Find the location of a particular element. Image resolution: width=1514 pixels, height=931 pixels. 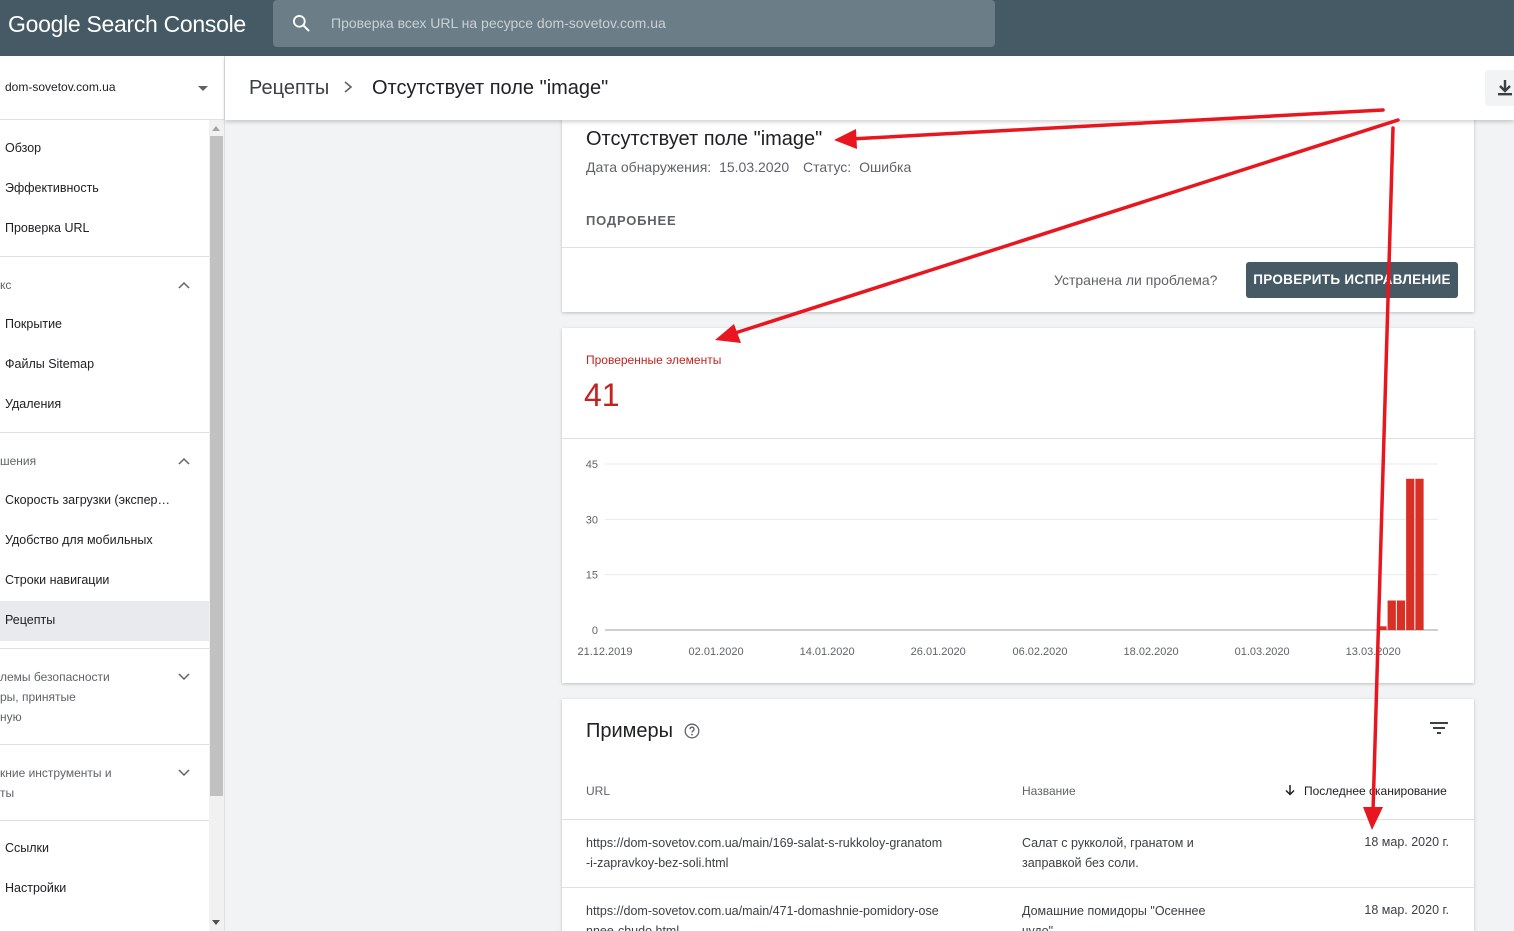

section-legacy-line2: ты is located at coordinates (7, 793).